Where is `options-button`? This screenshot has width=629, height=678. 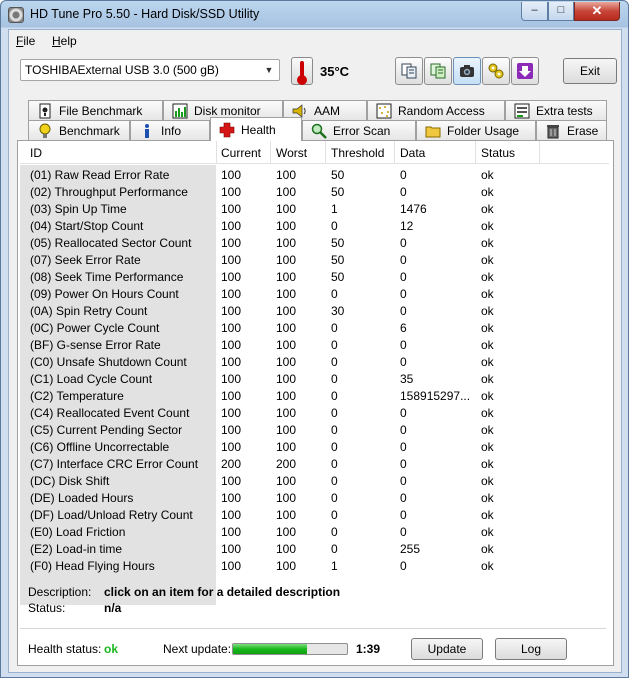
options-button is located at coordinates (496, 71).